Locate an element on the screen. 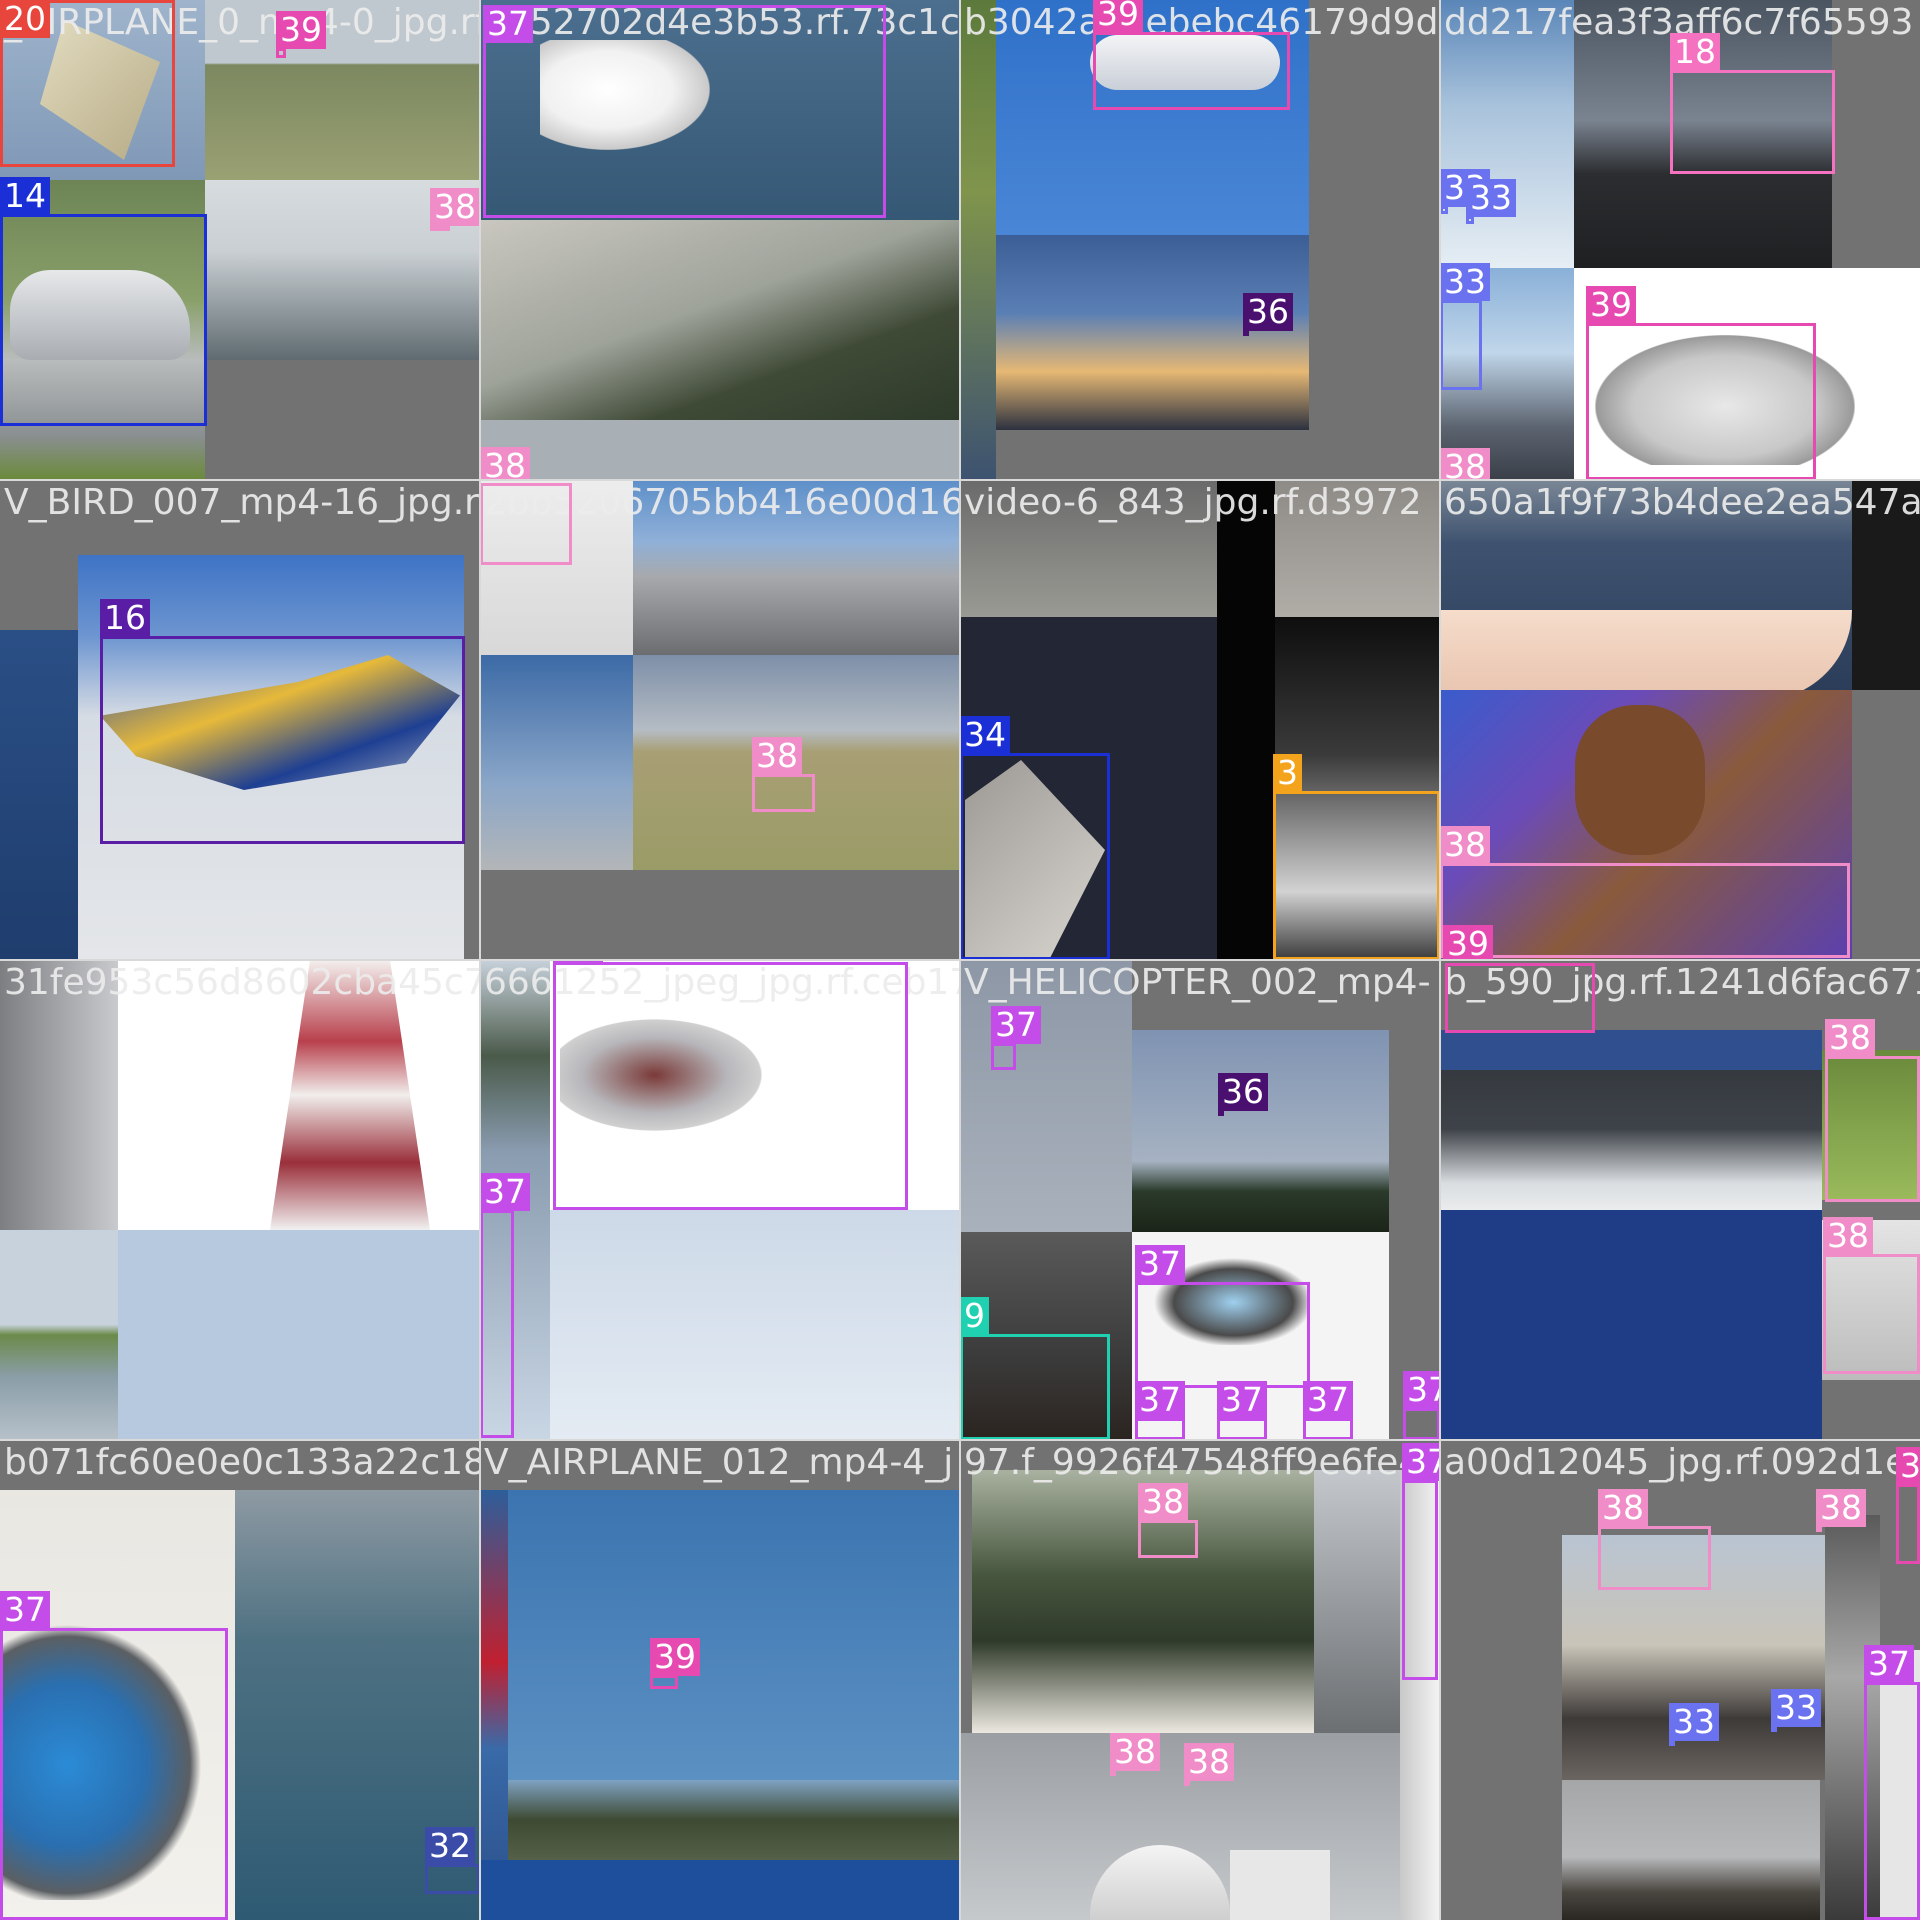 This screenshot has height=1920, width=1920. tile-caption: V_AIRPLANE_012_mp4-4_j is located at coordinates (719, 1462).